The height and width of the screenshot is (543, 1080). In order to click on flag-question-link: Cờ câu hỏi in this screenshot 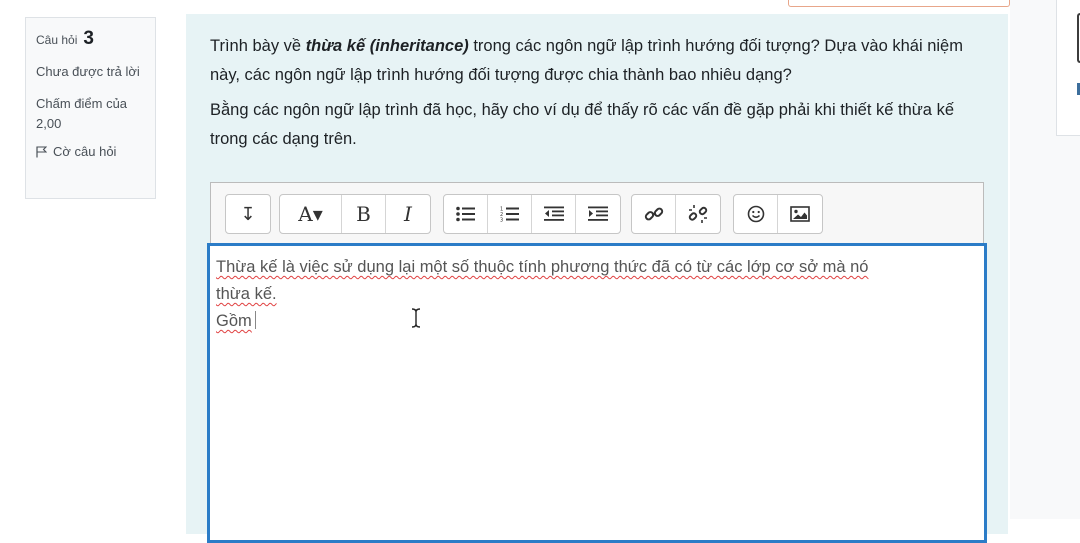, I will do `click(90, 151)`.